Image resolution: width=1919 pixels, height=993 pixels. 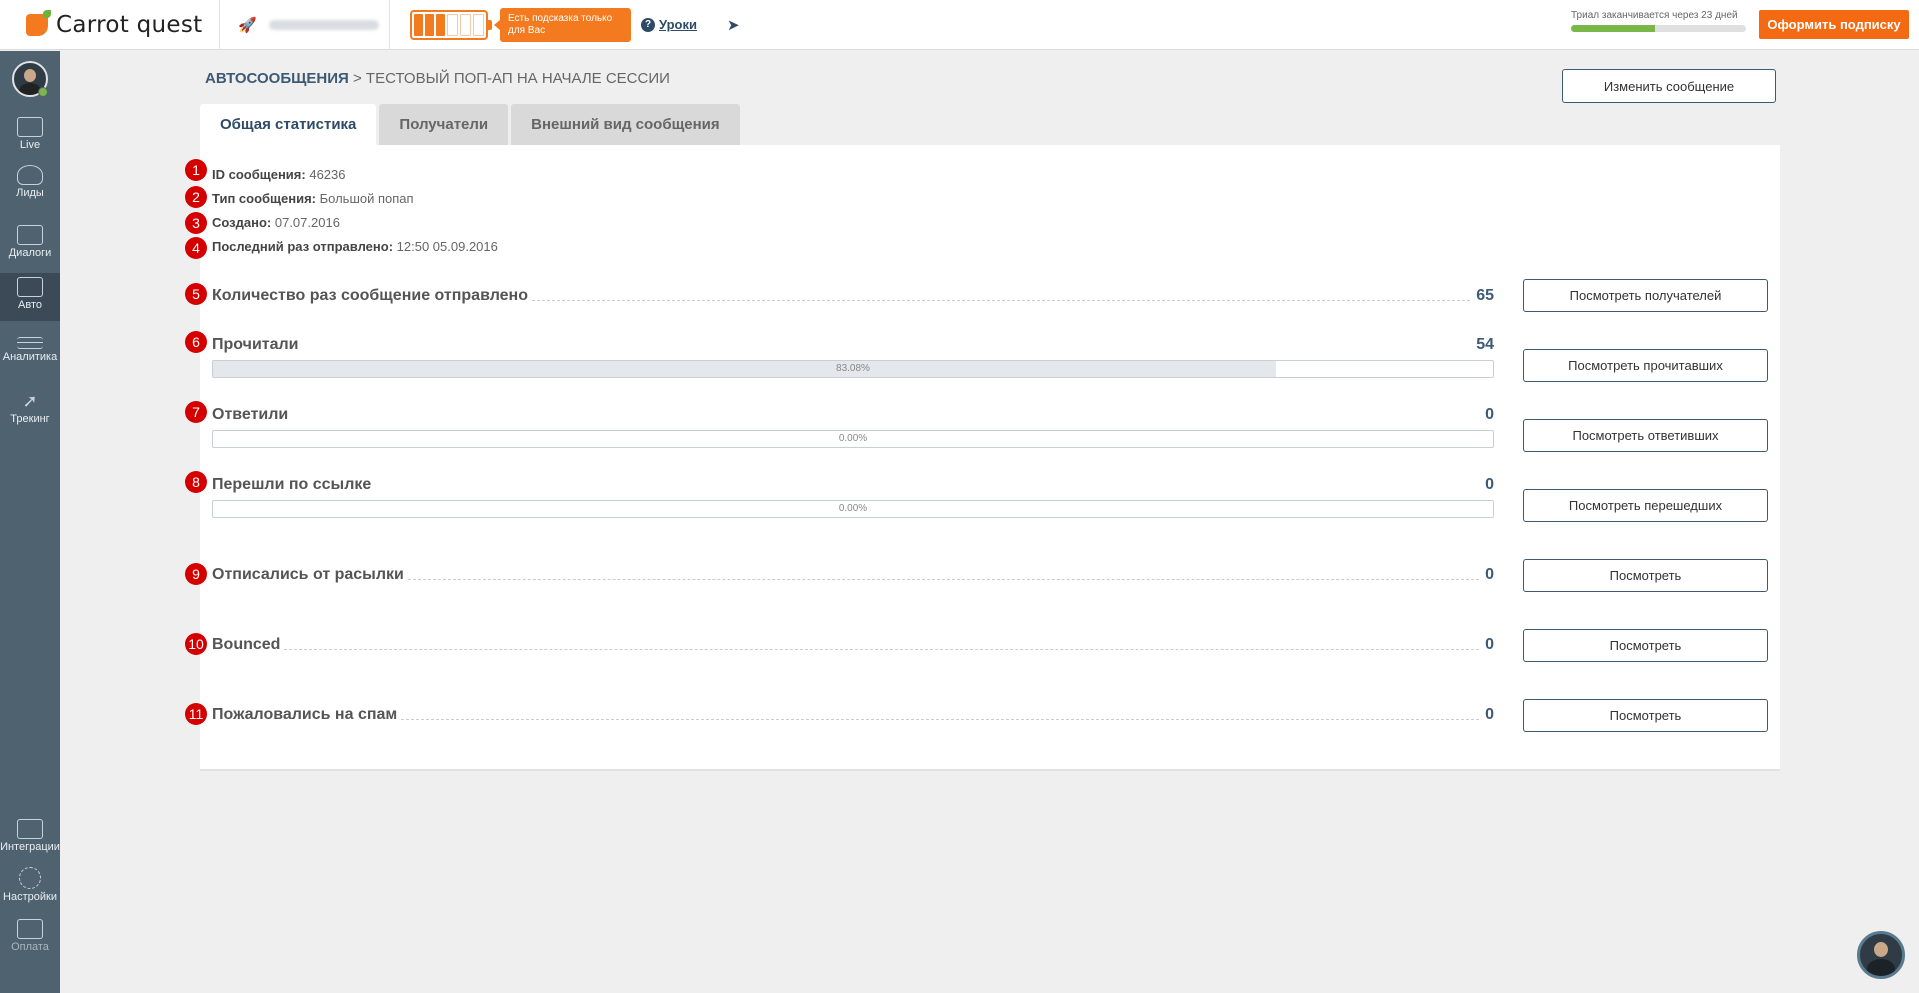 I want to click on info-value: 46236, so click(x=327, y=174).